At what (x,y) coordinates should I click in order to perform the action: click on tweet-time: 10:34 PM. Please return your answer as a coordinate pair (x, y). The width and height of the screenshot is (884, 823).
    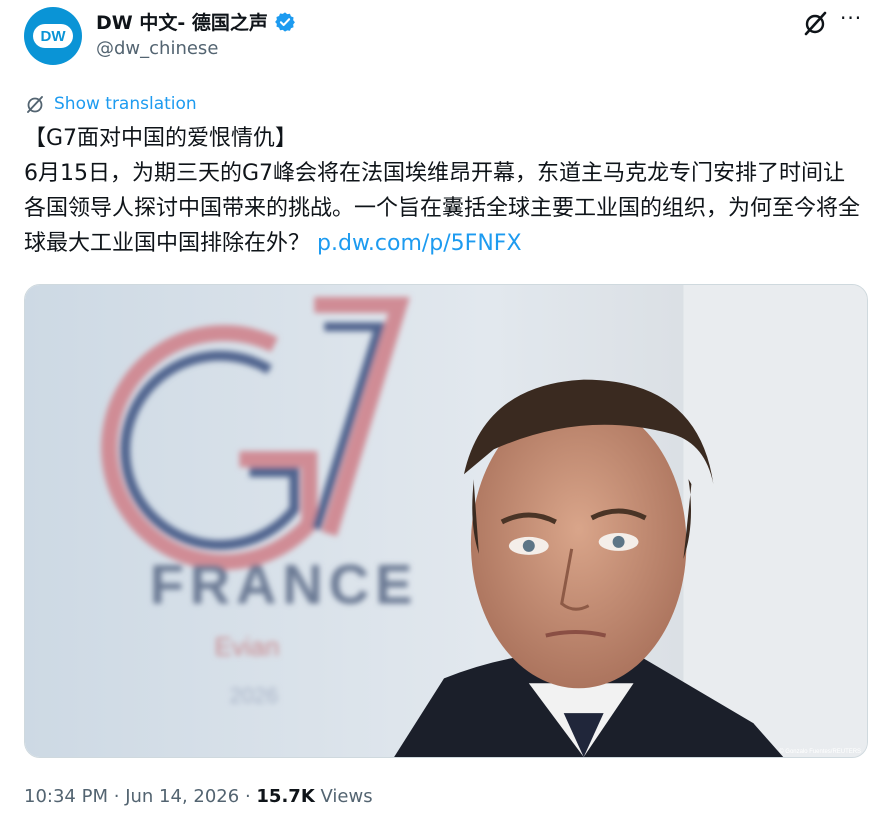
    Looking at the image, I should click on (66, 796).